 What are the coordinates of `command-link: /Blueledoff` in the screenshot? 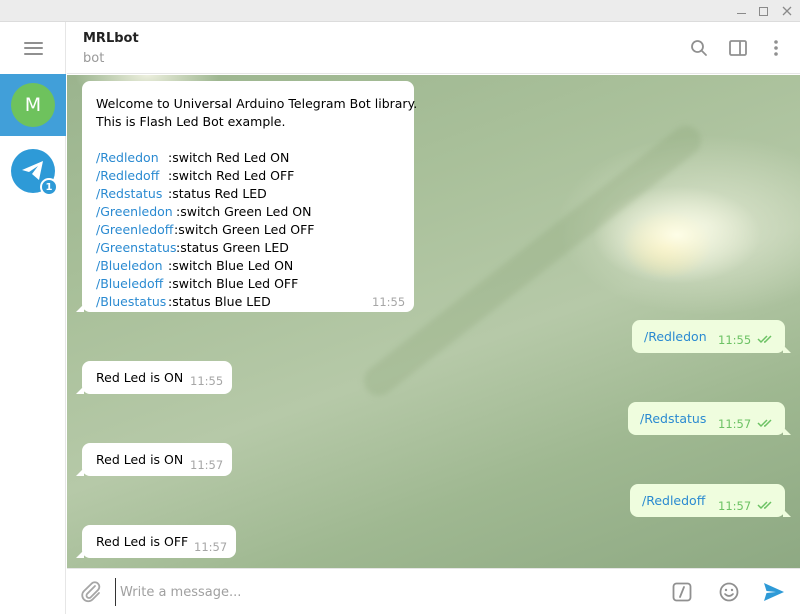 It's located at (132, 284).